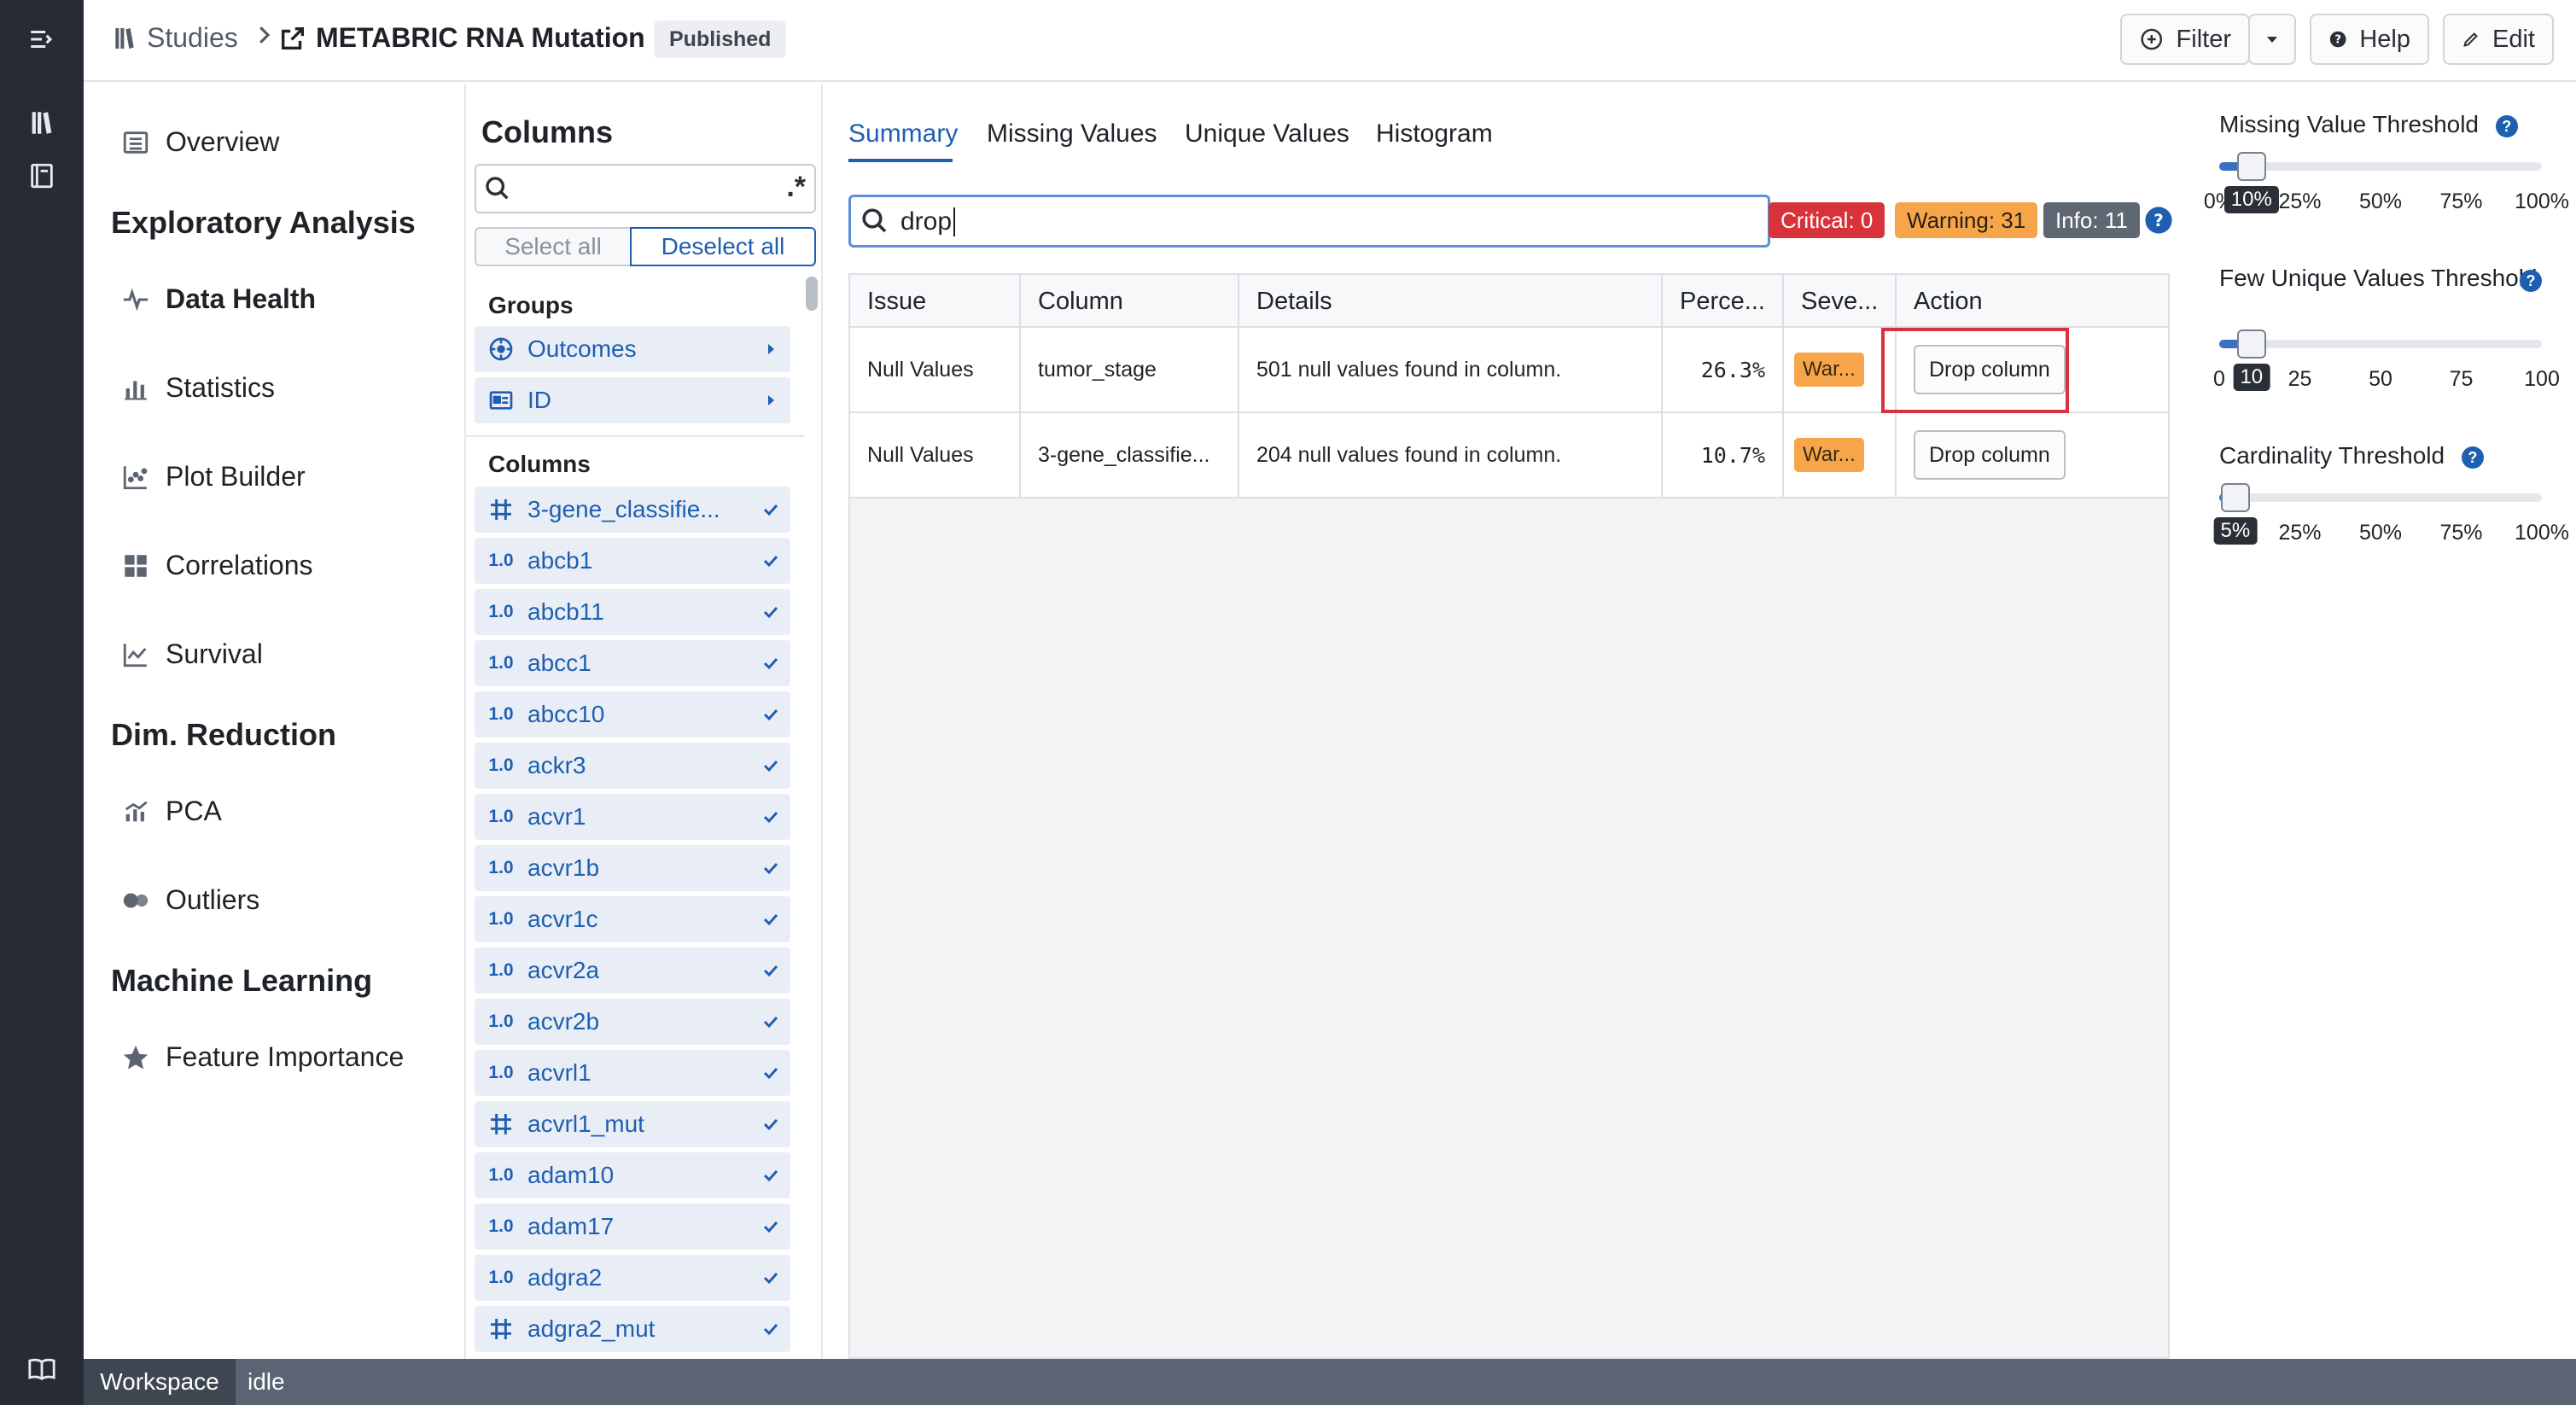  I want to click on regex-toggle: .*, so click(796, 187).